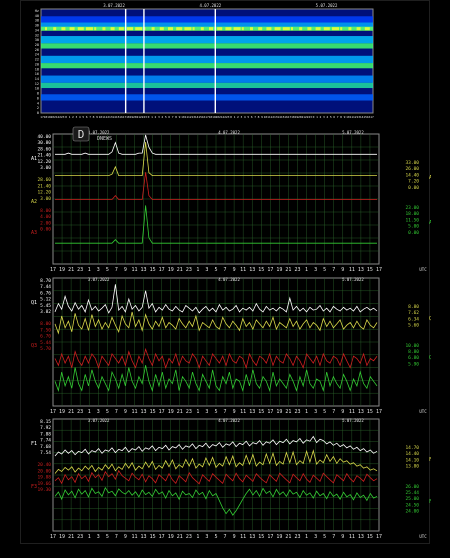 The width and height of the screenshot is (450, 558). What do you see at coordinates (216, 475) in the screenshot?
I see `panel-frequency` at bounding box center [216, 475].